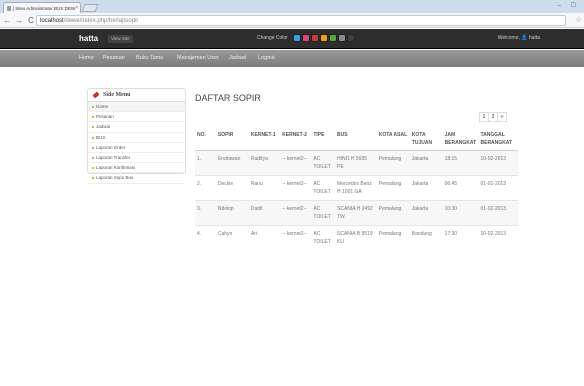  I want to click on table-cell: Dadit, so click(264, 213).